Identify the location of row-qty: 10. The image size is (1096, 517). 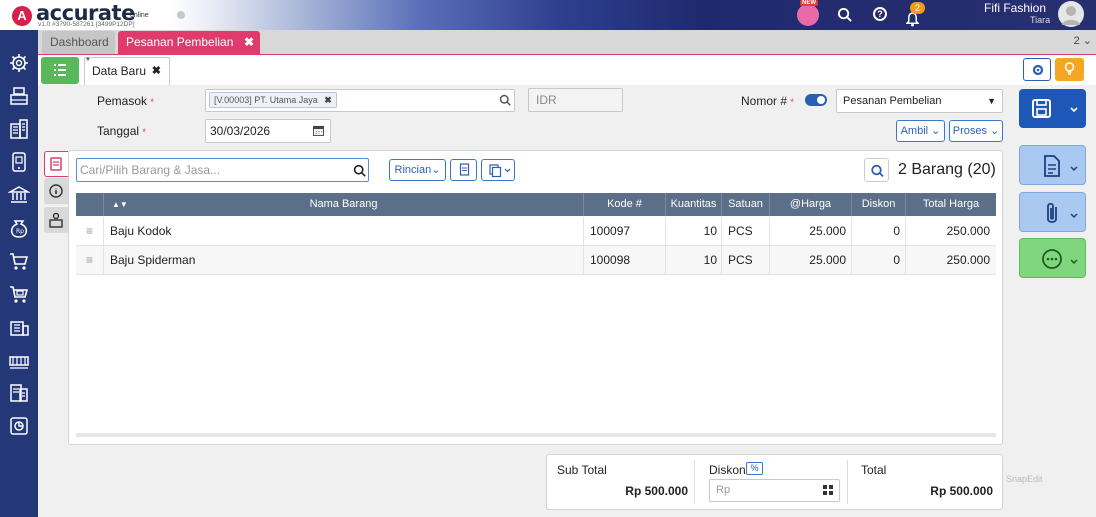
(694, 231).